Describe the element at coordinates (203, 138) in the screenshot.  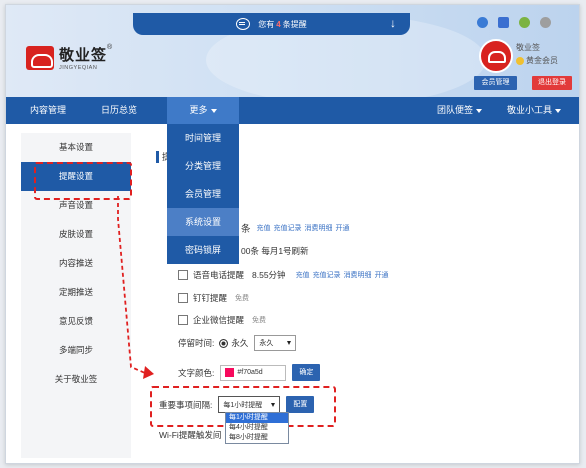
I see `menu-item-time: 时间管理` at that location.